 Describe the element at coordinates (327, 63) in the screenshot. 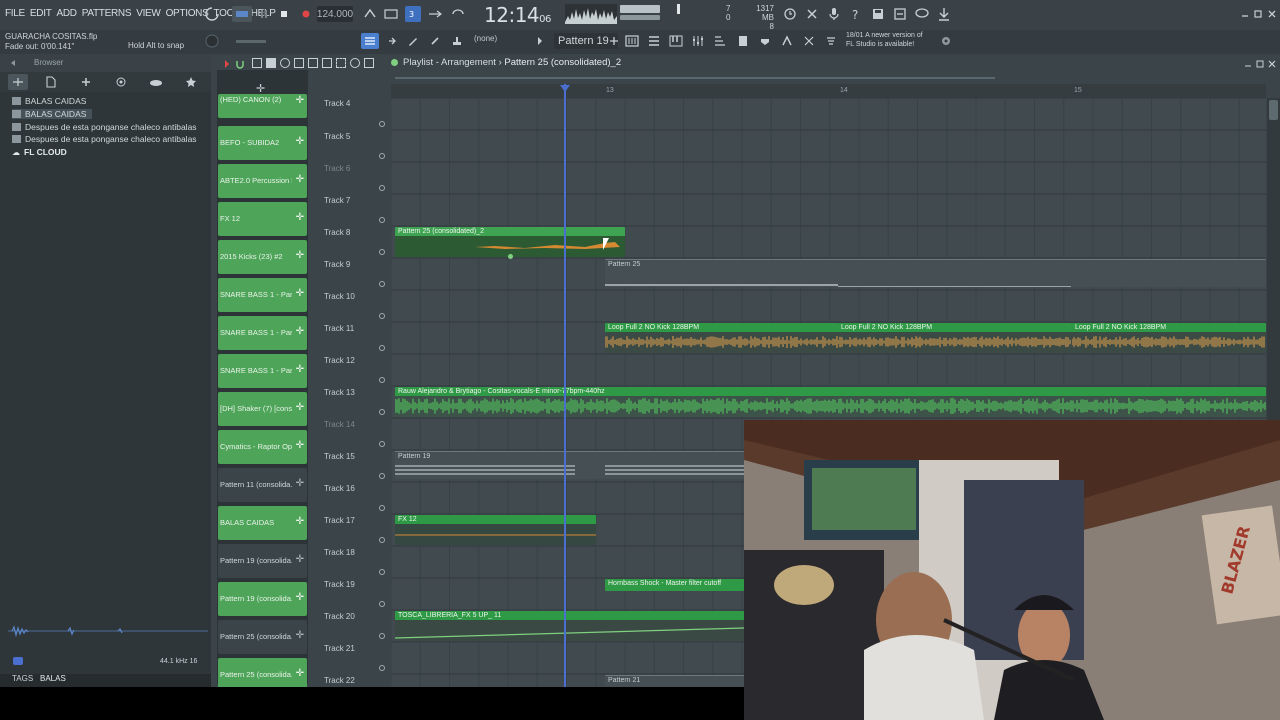

I see `slice-tool-icon` at that location.